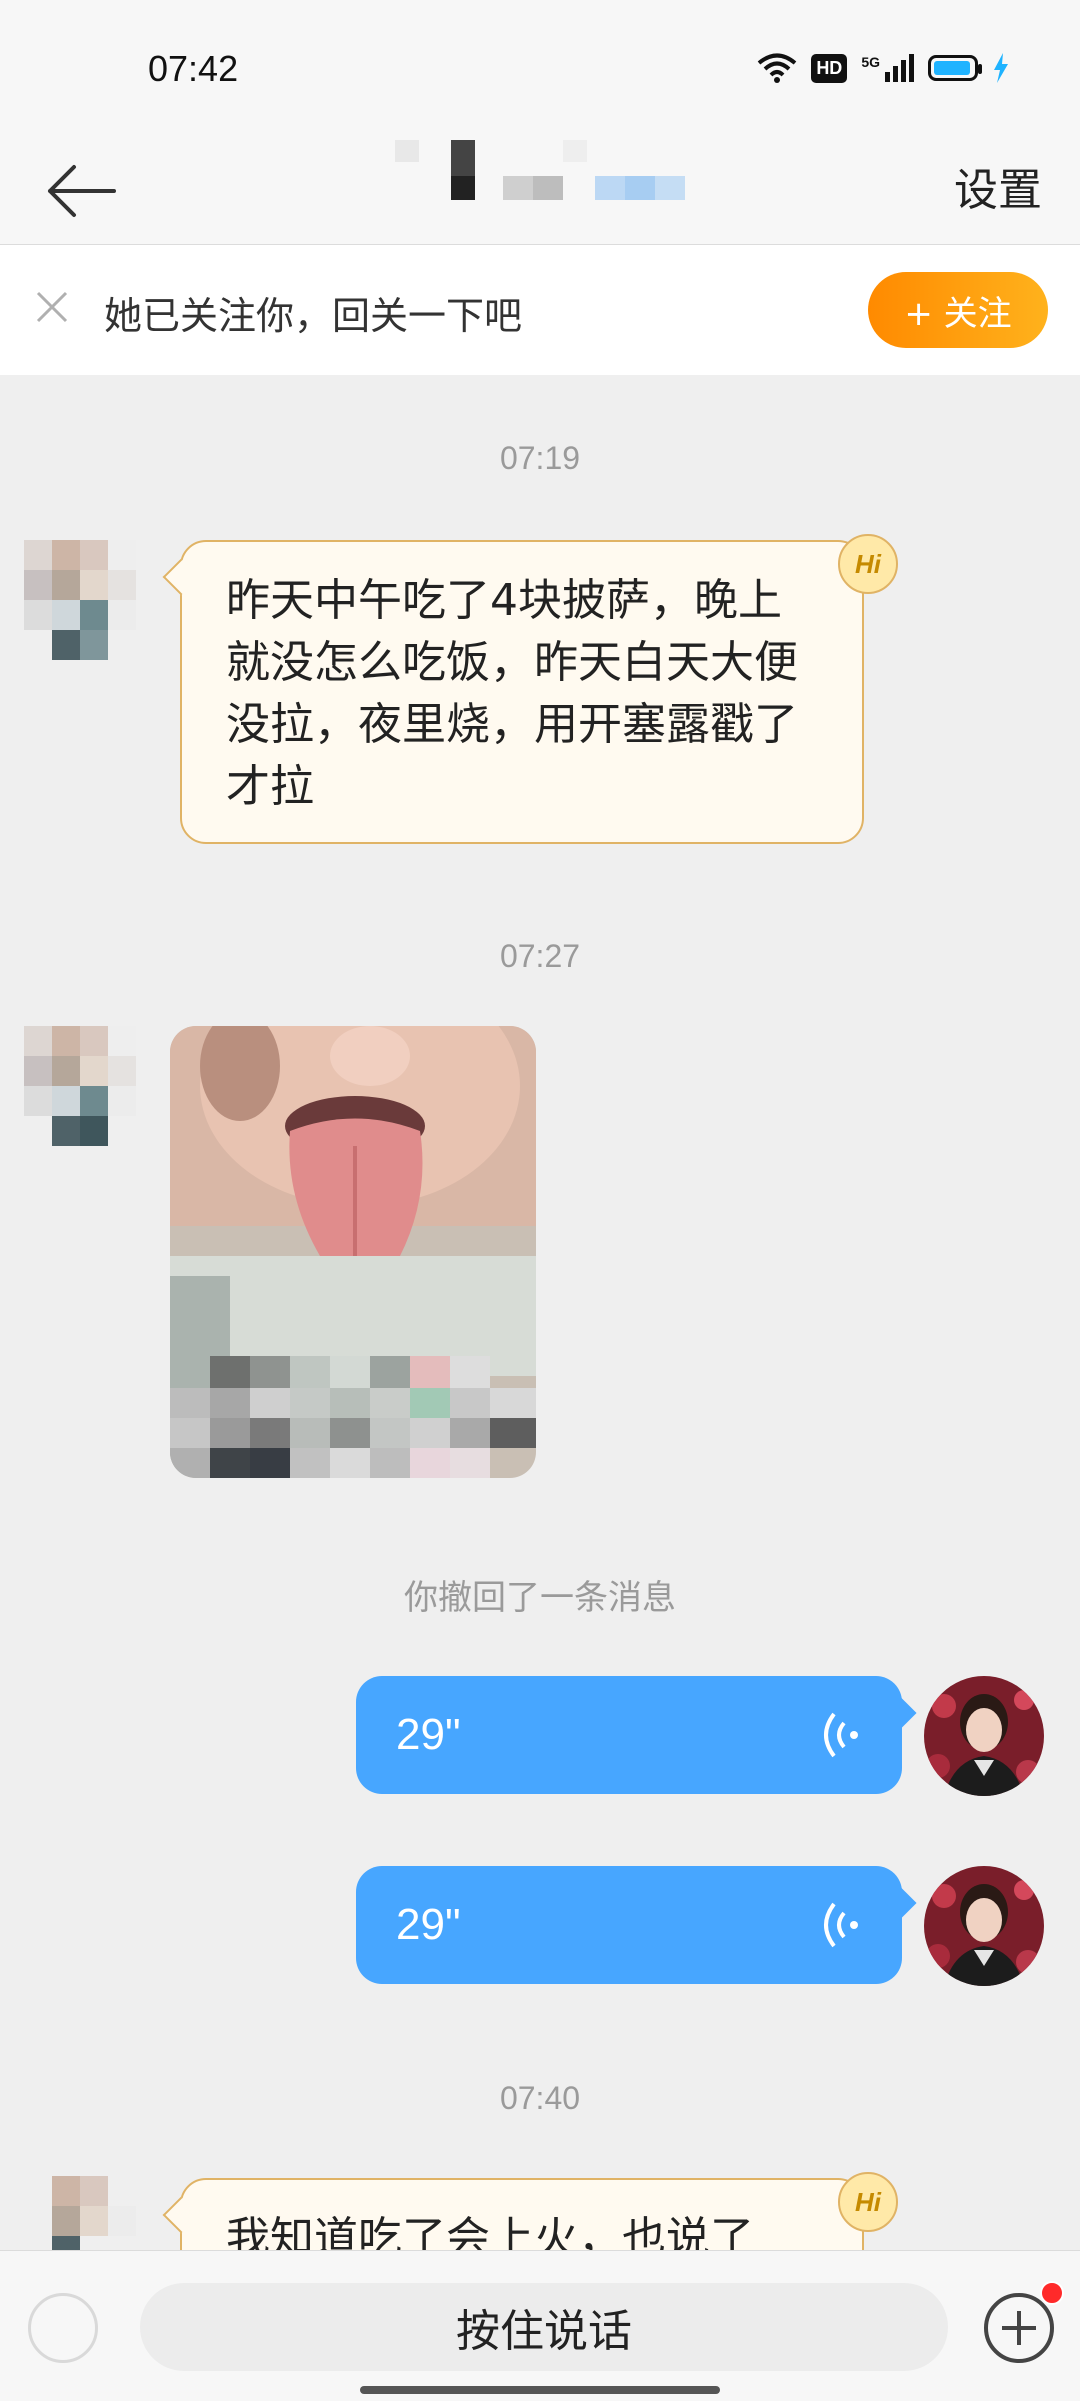 The width and height of the screenshot is (1080, 2401). Describe the element at coordinates (887, 68) in the screenshot. I see `signal-icon: 5G` at that location.